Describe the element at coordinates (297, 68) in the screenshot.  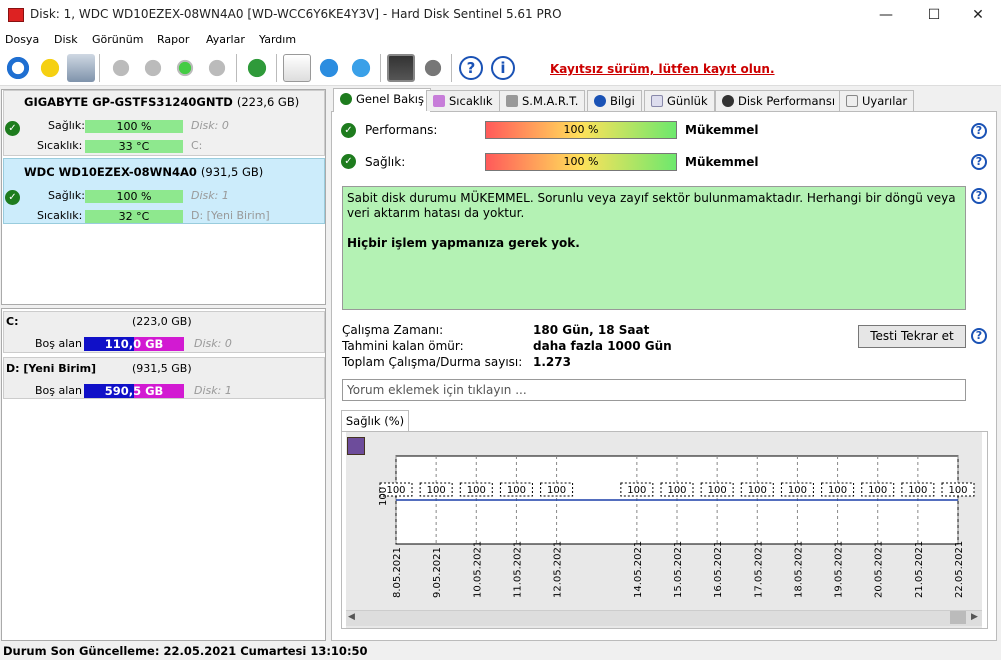
I see `report-icon` at that location.